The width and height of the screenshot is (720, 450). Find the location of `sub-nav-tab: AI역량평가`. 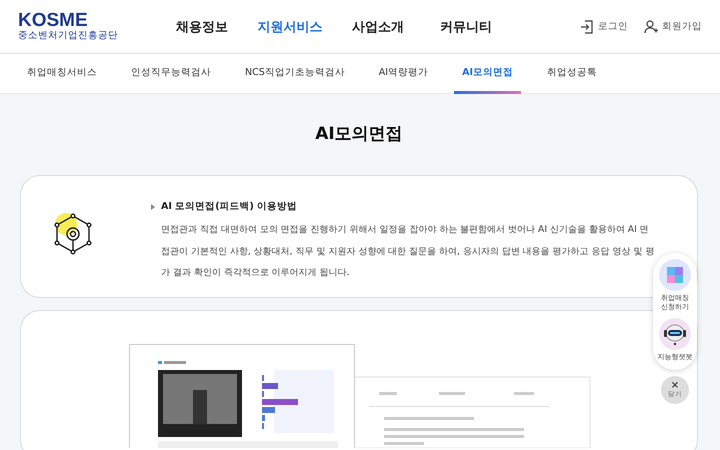

sub-nav-tab: AI역량평가 is located at coordinates (403, 74).